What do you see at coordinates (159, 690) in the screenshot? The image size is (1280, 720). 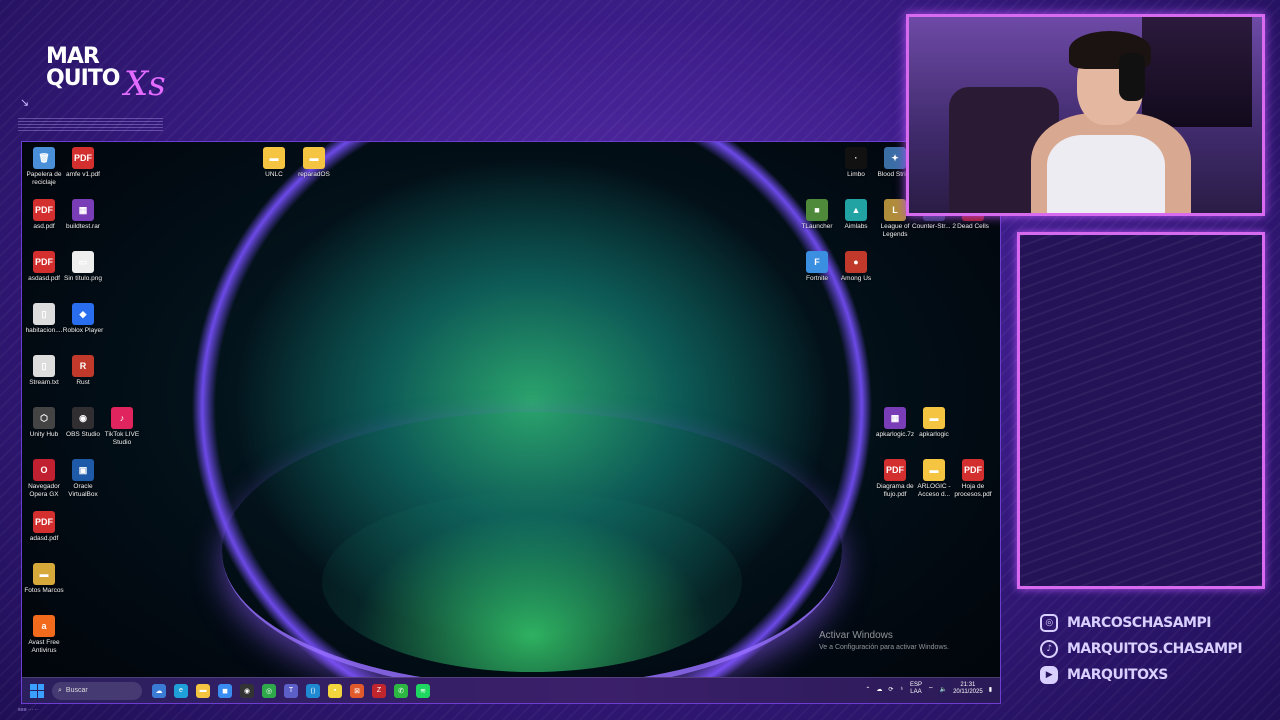 I see `widgets-icon: ☁` at bounding box center [159, 690].